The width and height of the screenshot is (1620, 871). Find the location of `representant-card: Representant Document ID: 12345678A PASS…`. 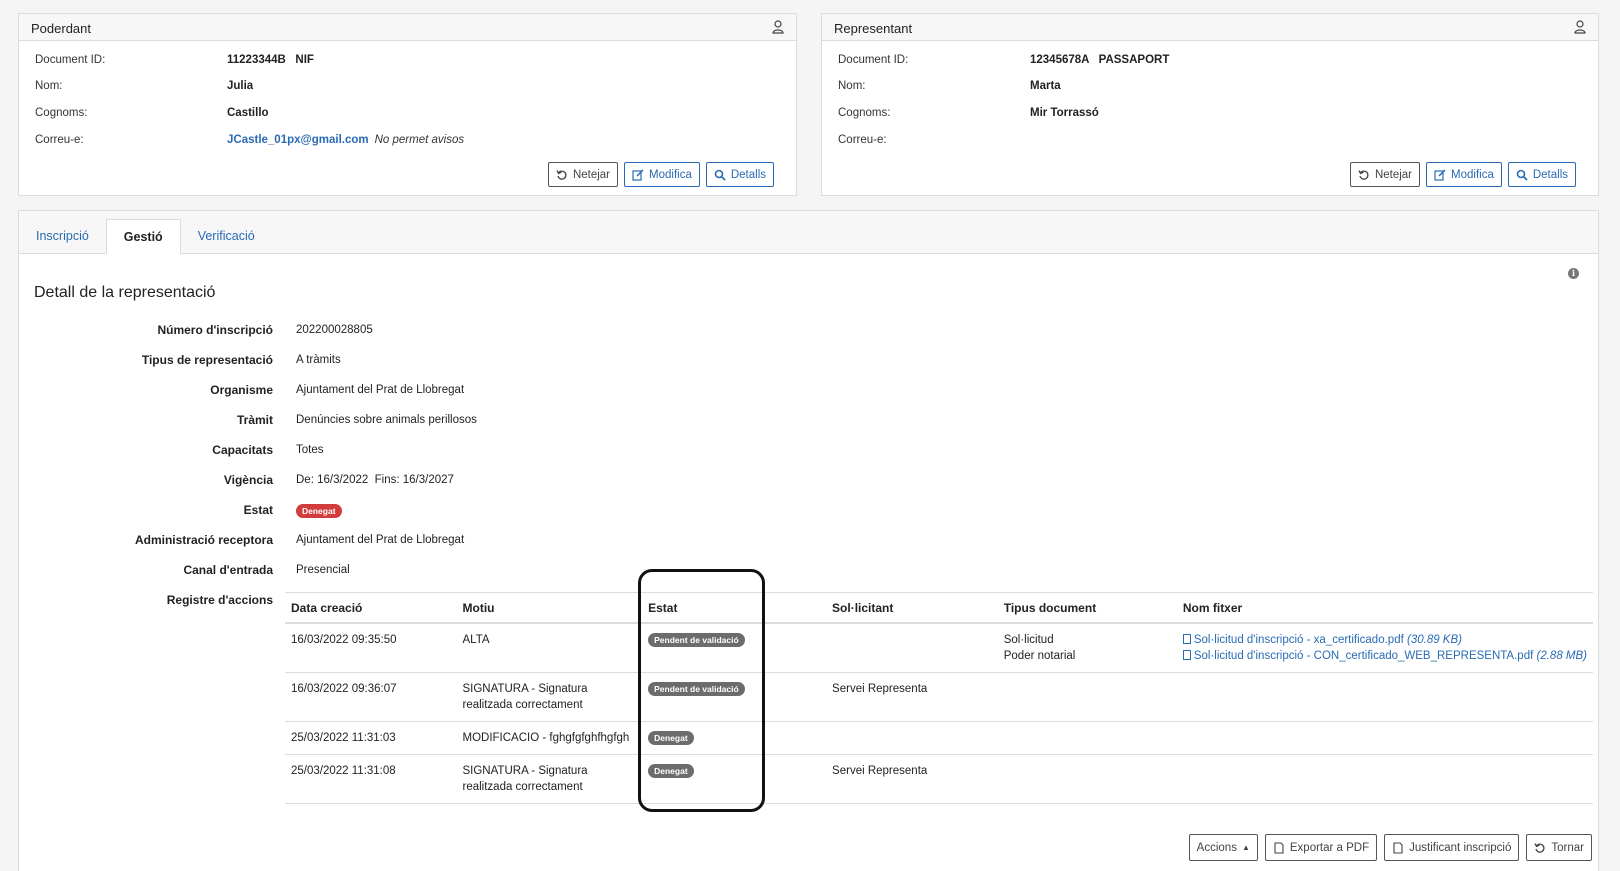

representant-card: Representant Document ID: 12345678A PASS… is located at coordinates (1210, 104).